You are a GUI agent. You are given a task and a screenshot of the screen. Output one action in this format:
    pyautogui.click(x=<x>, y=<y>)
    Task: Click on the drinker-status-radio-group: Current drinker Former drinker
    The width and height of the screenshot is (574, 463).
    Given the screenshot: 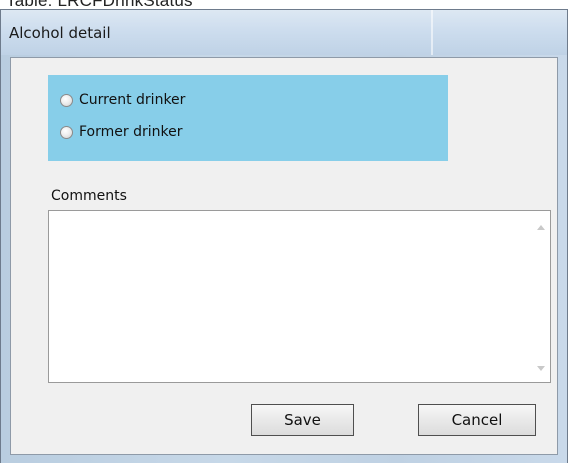 What is the action you would take?
    pyautogui.click(x=248, y=118)
    